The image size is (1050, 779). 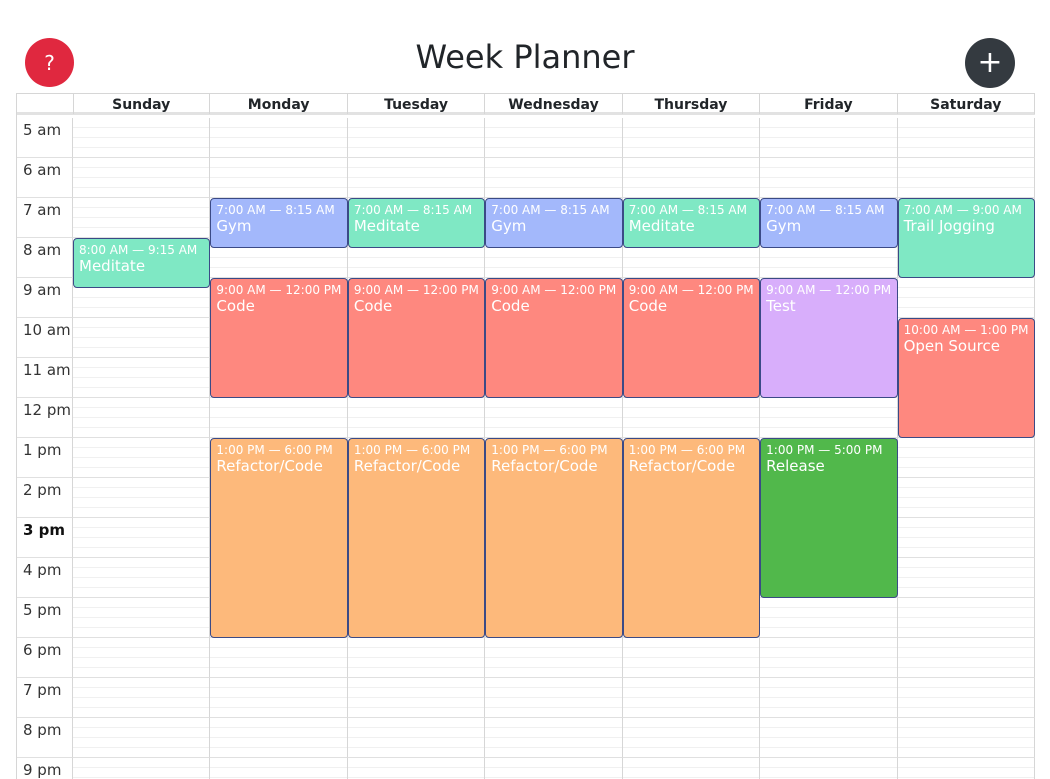 I want to click on event-title: Code, so click(x=510, y=306).